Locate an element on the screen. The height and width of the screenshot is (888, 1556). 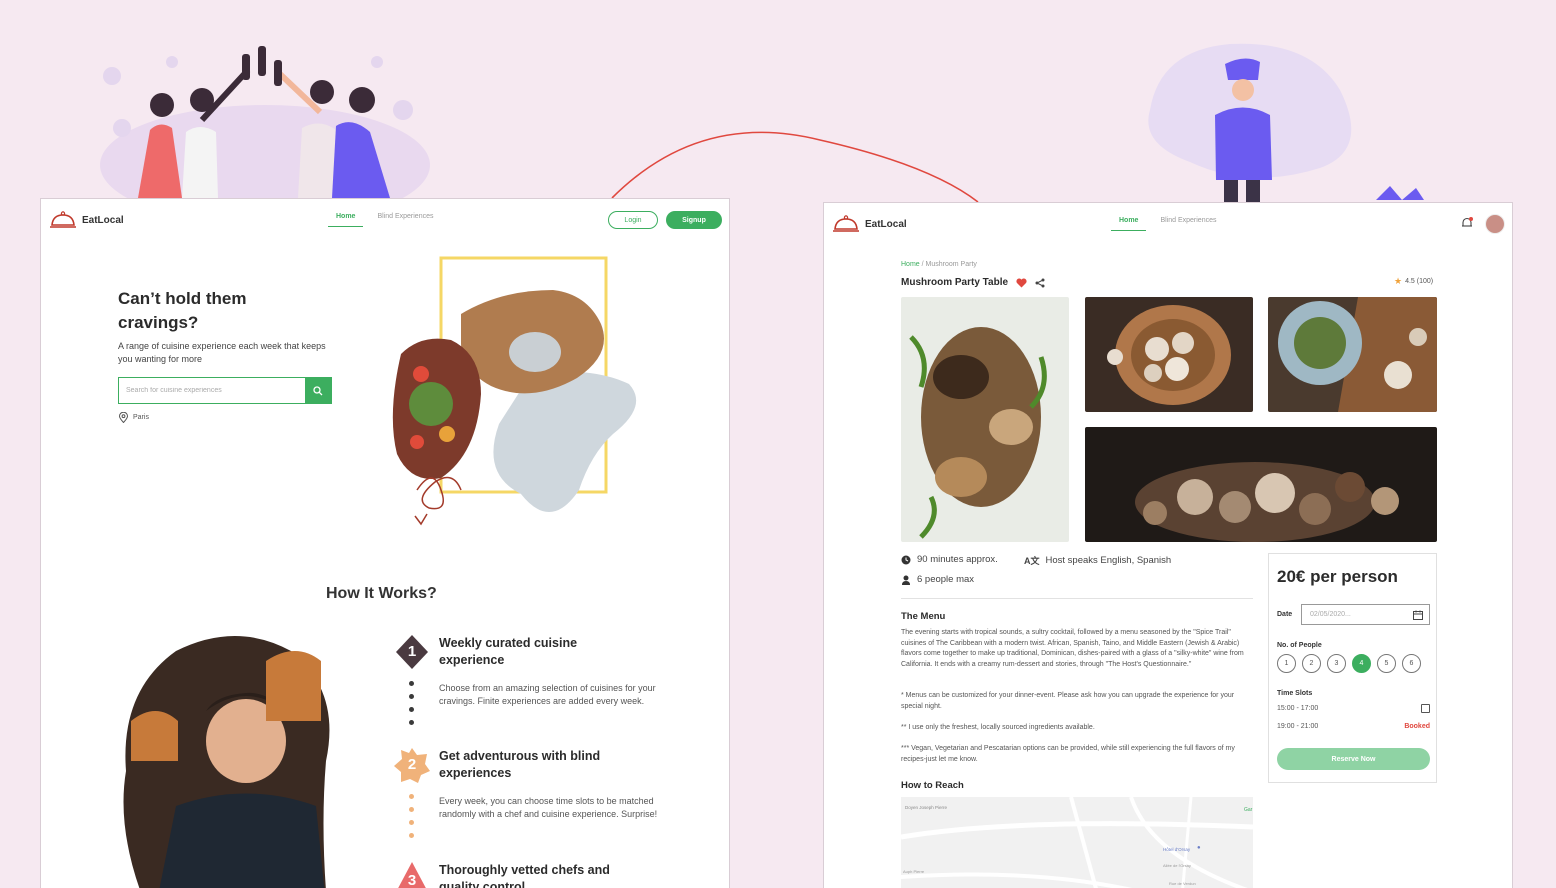
breadcrumb: Home / Mushroom Party is located at coordinates (939, 264).